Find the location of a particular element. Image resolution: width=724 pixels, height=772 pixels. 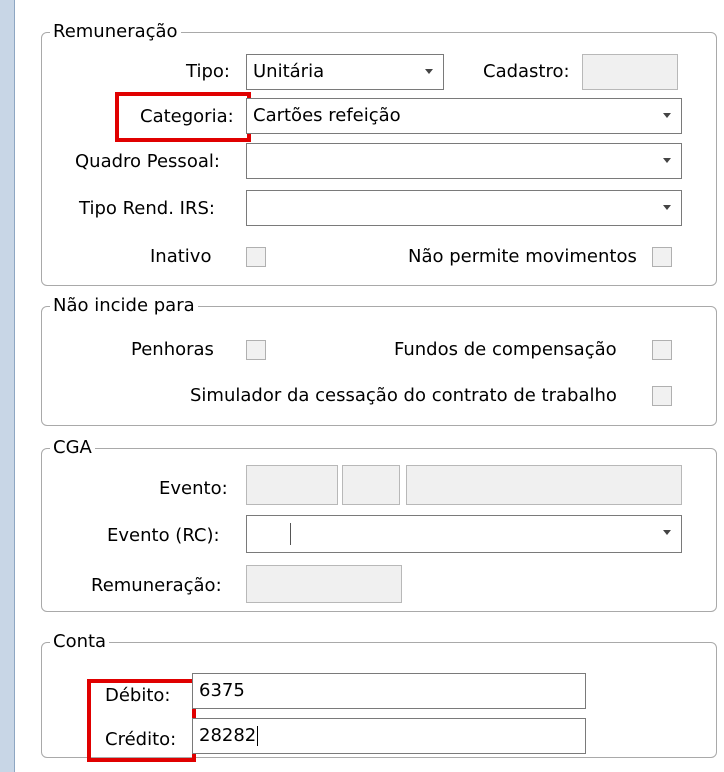

cga-remuneracao-label: Remuneração: is located at coordinates (156, 585).